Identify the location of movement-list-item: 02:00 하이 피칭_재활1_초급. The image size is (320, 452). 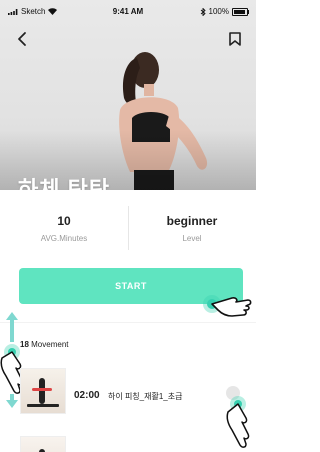
(133, 394).